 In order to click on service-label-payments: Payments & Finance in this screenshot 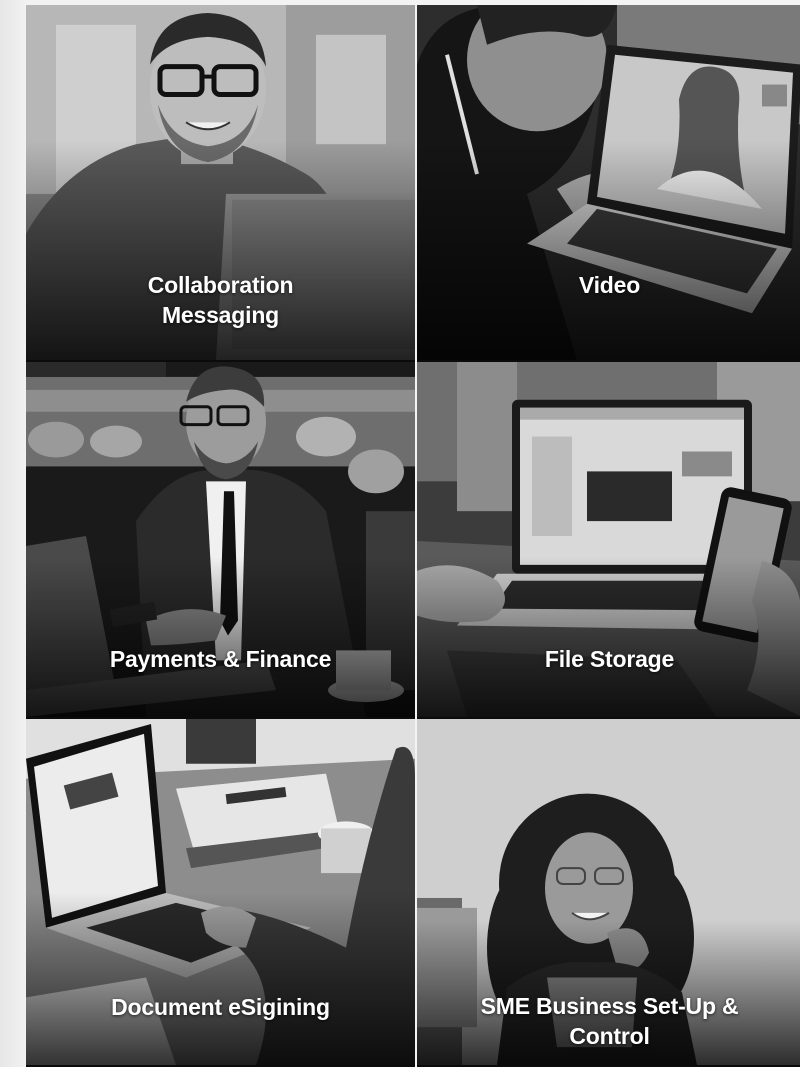, I will do `click(220, 659)`.